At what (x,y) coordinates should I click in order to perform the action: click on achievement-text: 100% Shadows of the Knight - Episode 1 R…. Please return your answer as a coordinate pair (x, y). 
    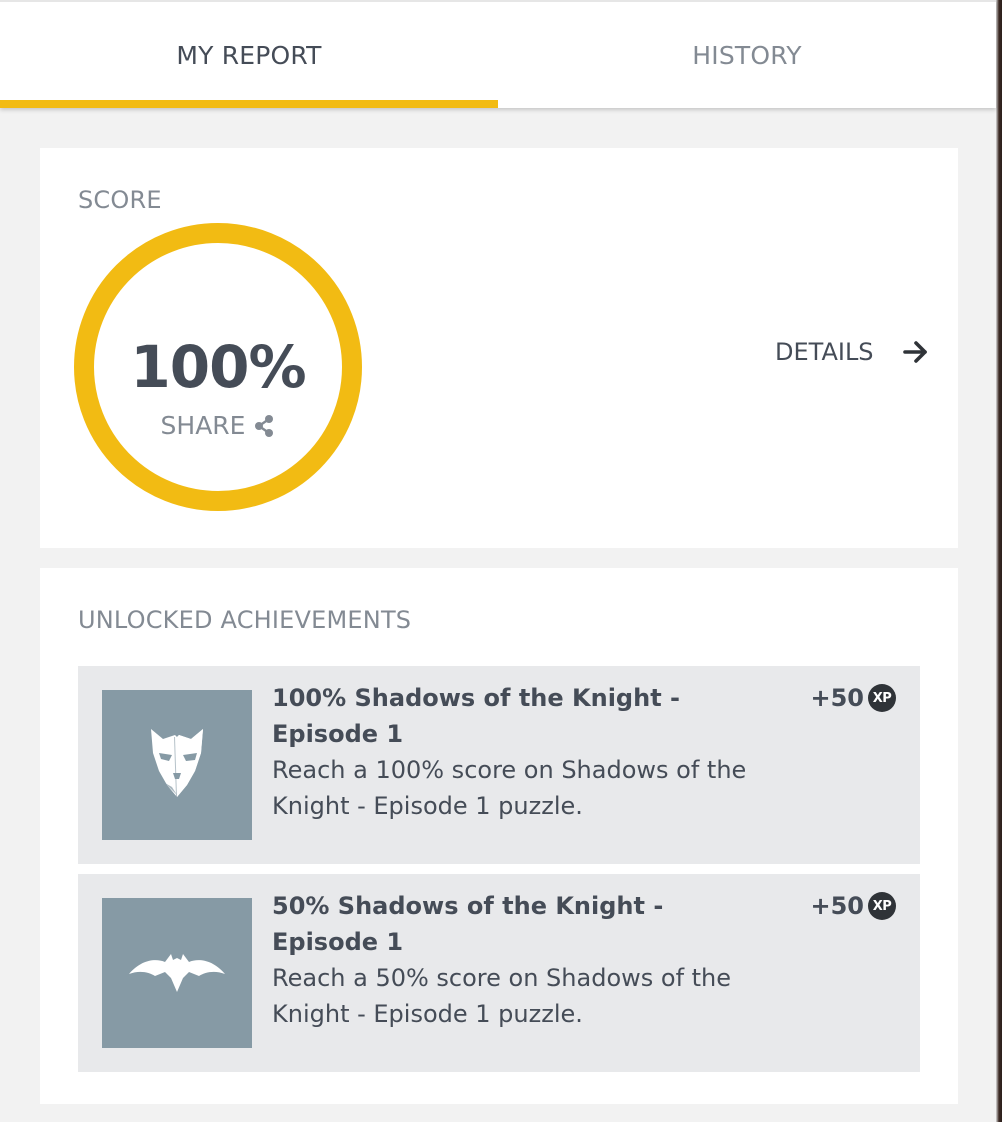
    Looking at the image, I should click on (517, 752).